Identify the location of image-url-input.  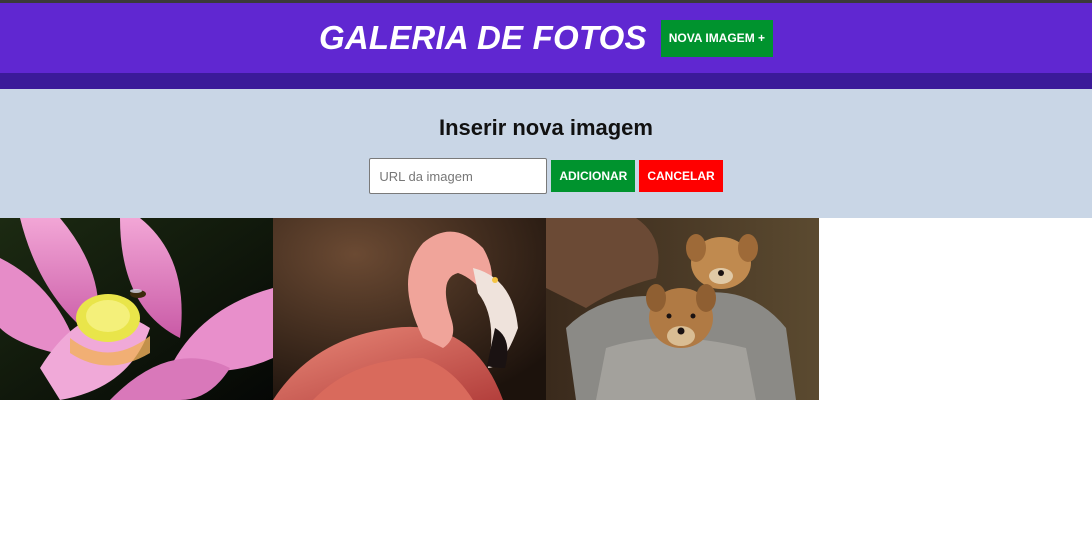
(458, 176).